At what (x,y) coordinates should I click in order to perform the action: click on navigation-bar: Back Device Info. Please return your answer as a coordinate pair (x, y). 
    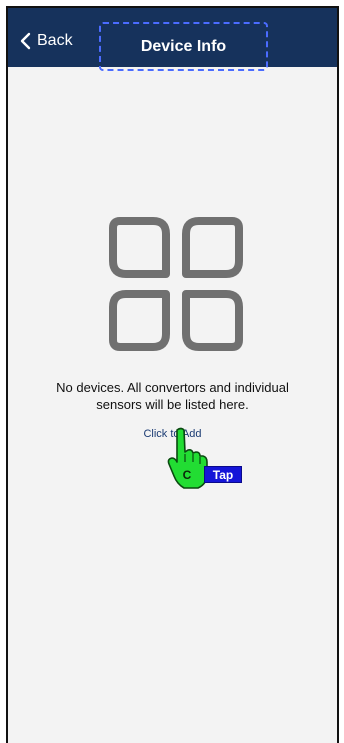
    Looking at the image, I should click on (172, 39).